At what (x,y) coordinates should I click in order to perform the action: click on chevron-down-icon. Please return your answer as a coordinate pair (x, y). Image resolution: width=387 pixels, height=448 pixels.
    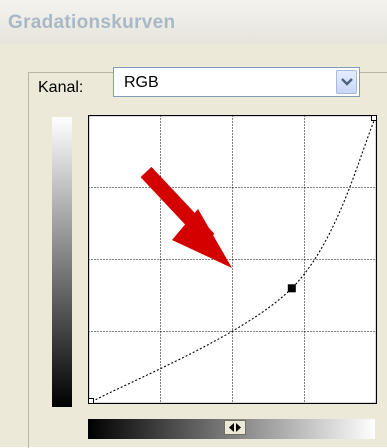
    Looking at the image, I should click on (346, 82).